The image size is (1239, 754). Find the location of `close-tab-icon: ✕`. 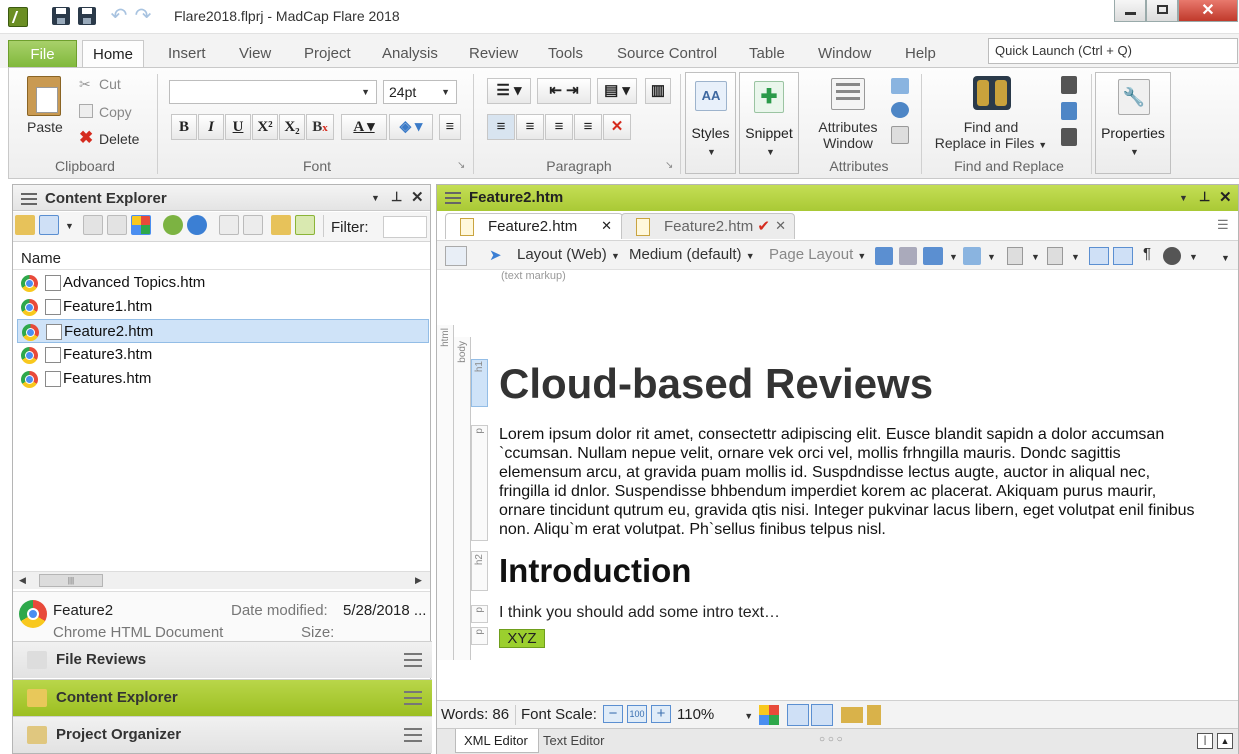

close-tab-icon: ✕ is located at coordinates (780, 226).